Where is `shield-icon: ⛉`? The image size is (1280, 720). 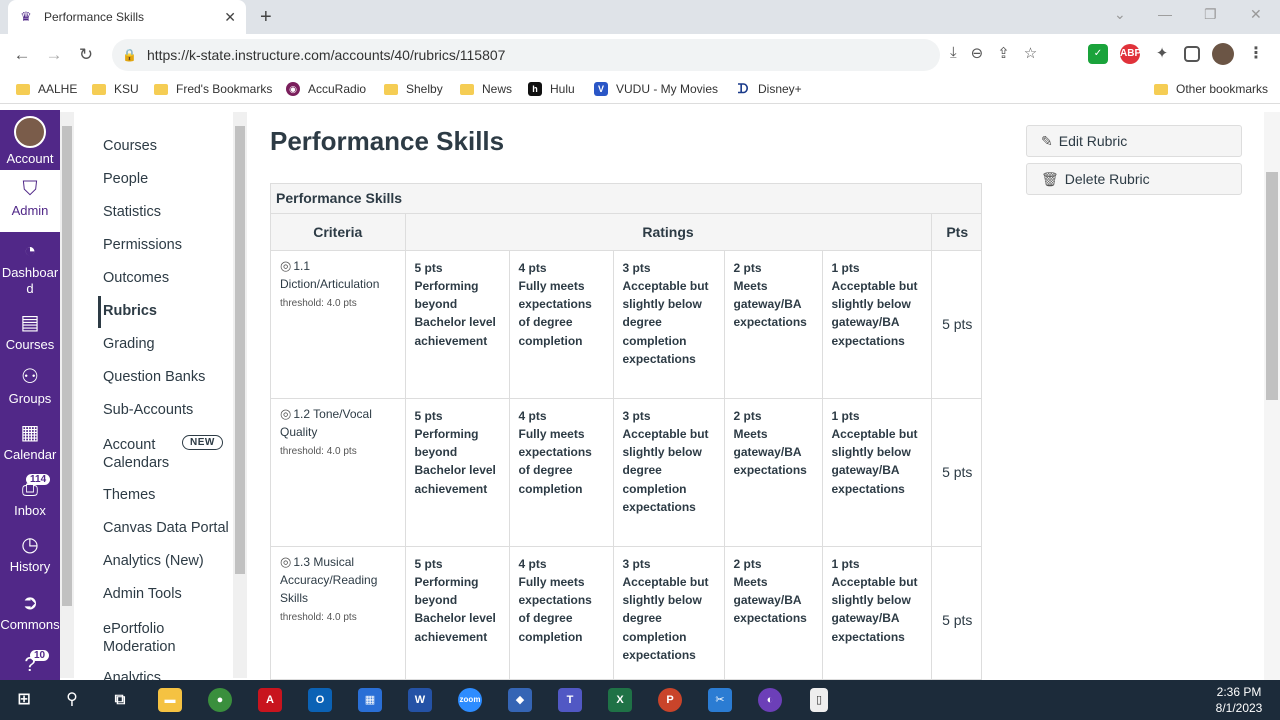
shield-icon: ⛉ is located at coordinates (30, 189).